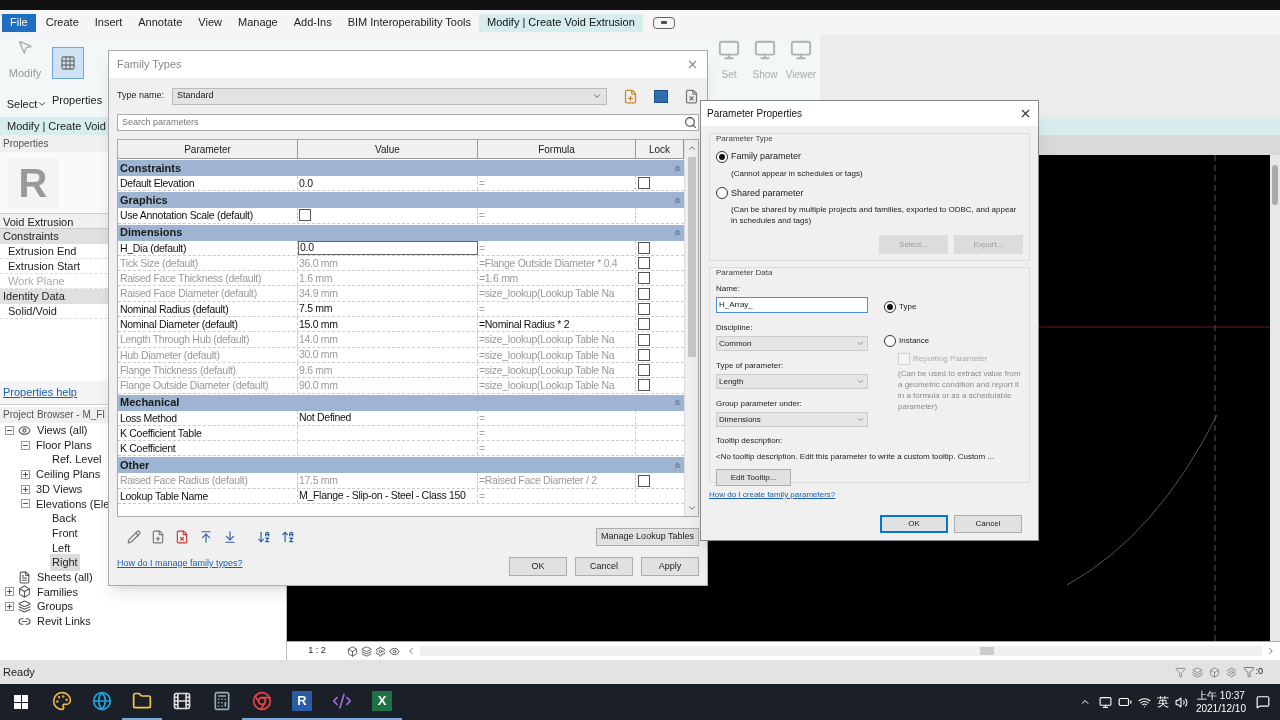  What do you see at coordinates (208, 183) in the screenshot?
I see `parameter-cell: Default Elevation` at bounding box center [208, 183].